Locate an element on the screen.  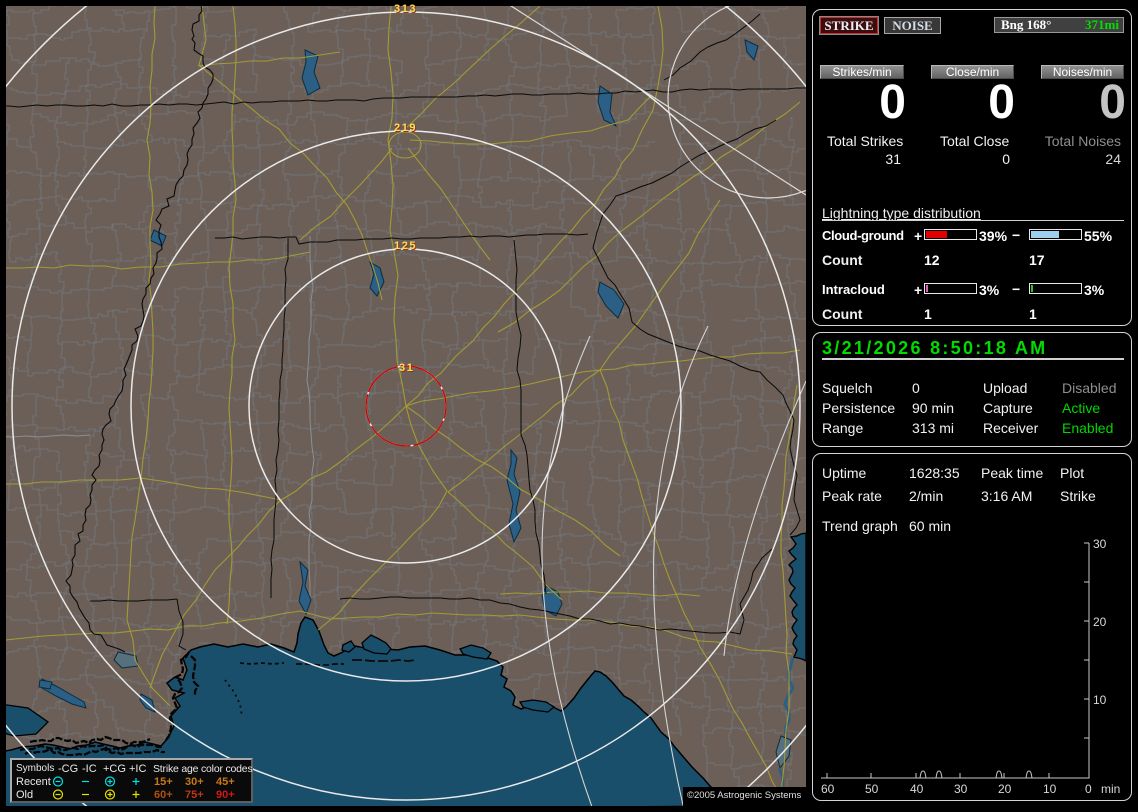
svg-text: 60 is located at coordinates (828, 789).